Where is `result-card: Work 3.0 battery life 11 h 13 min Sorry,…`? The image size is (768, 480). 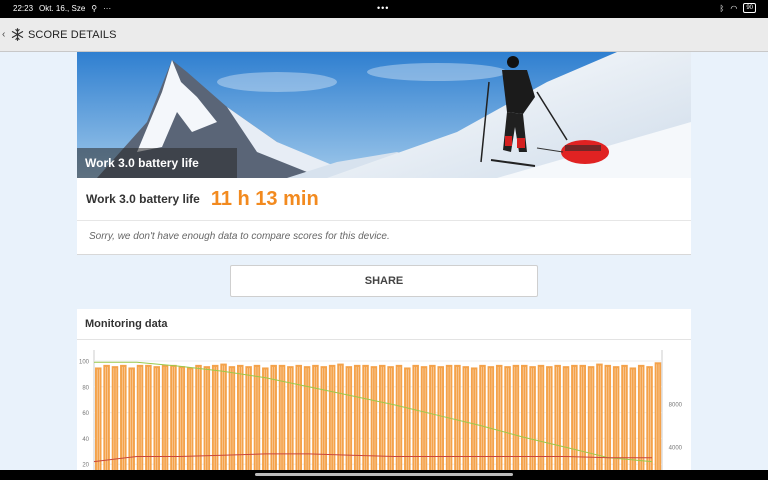
result-card: Work 3.0 battery life 11 h 13 min Sorry,… is located at coordinates (384, 216).